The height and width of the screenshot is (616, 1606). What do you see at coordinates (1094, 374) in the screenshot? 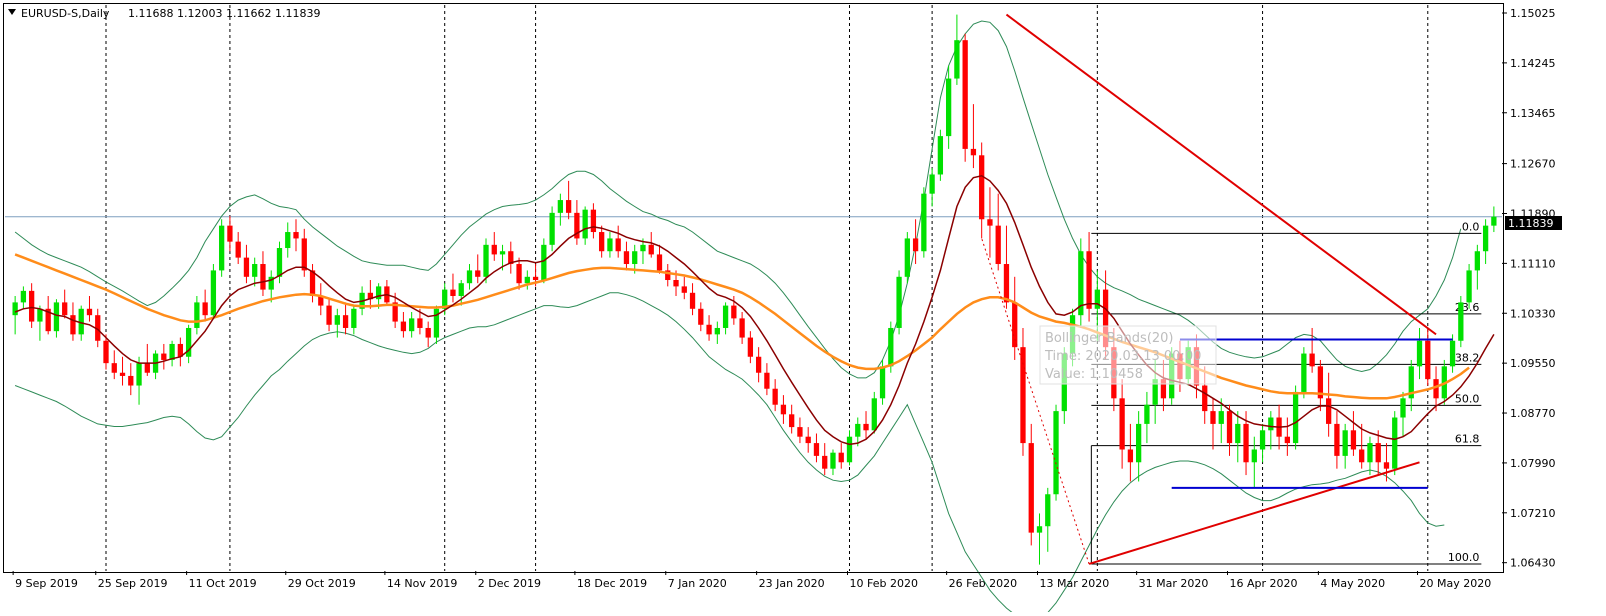
I see `tooltip-line-3: Value: 1.10458` at bounding box center [1094, 374].